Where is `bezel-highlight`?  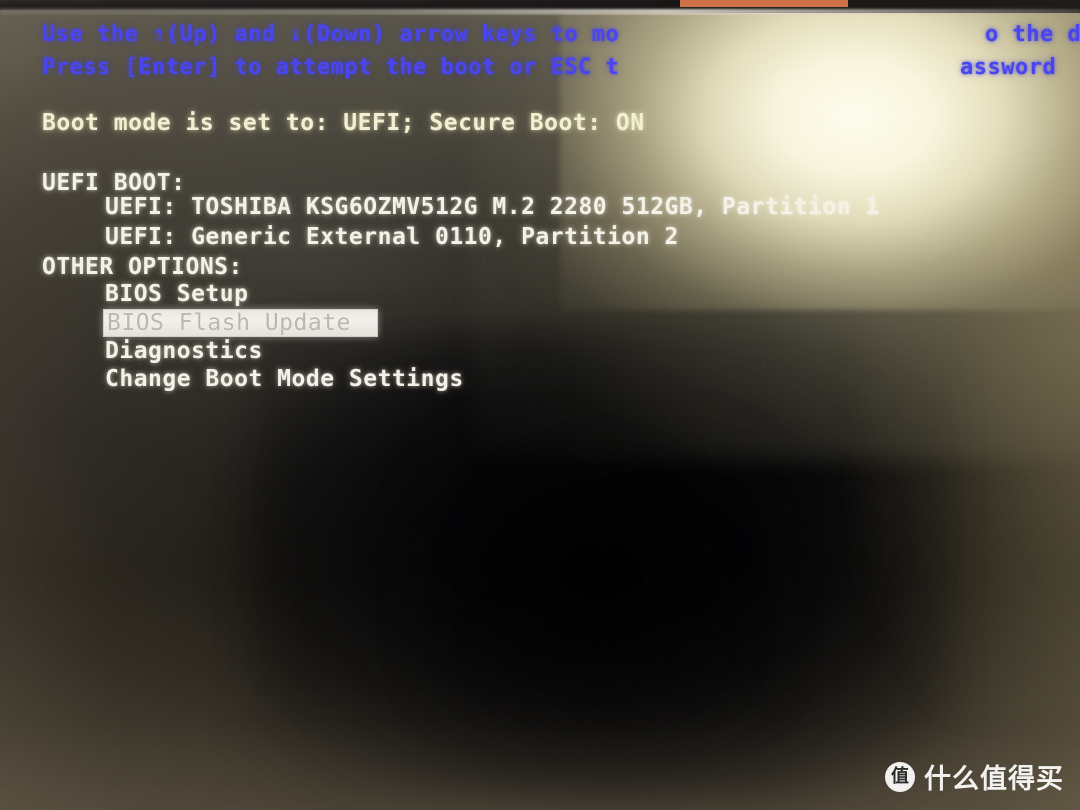
bezel-highlight is located at coordinates (540, 11).